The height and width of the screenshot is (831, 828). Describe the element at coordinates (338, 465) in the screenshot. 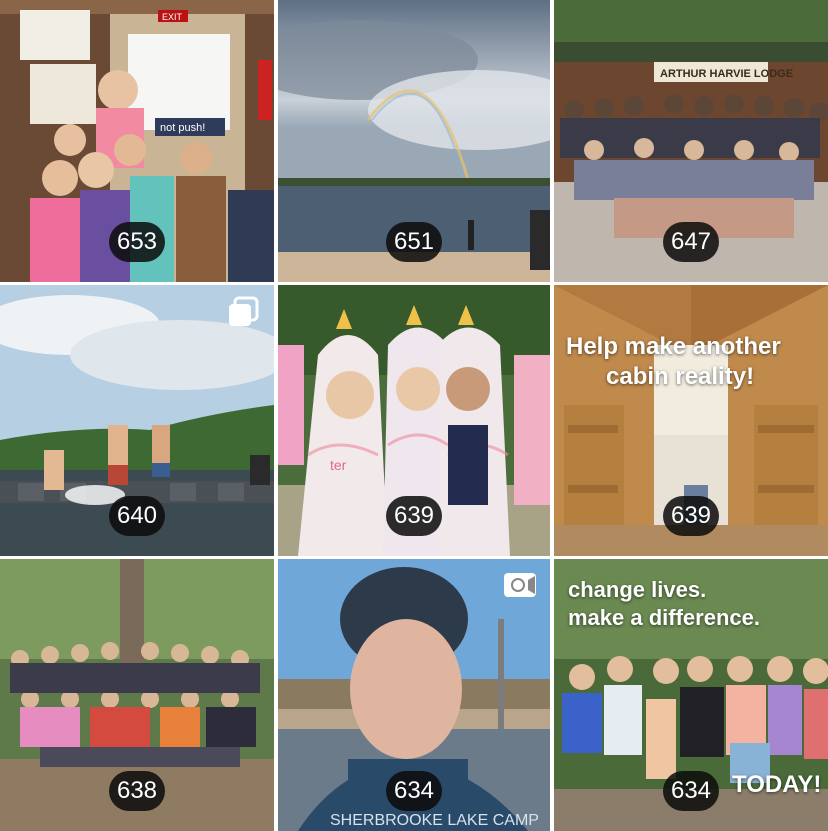

I see `towel-text: ter` at that location.